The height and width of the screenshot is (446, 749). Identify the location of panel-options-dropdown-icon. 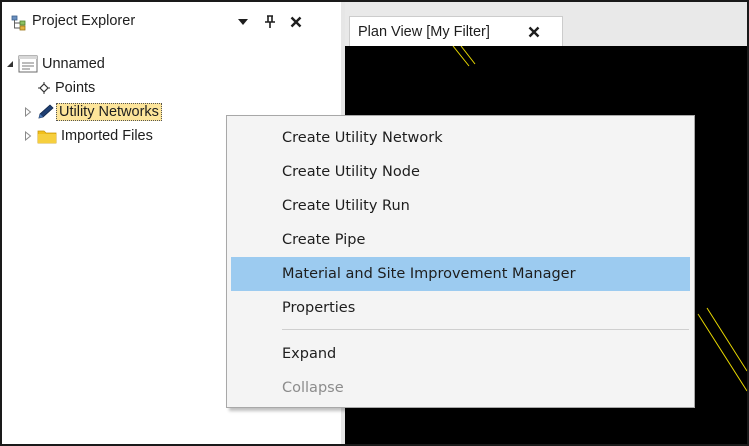
(243, 22).